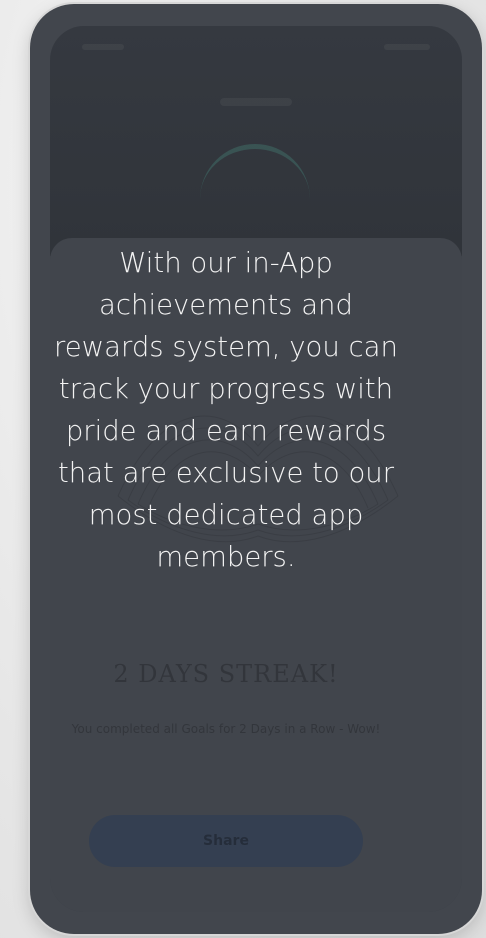  What do you see at coordinates (226, 674) in the screenshot?
I see `achievement-title: 2 DAYS STREAK!` at bounding box center [226, 674].